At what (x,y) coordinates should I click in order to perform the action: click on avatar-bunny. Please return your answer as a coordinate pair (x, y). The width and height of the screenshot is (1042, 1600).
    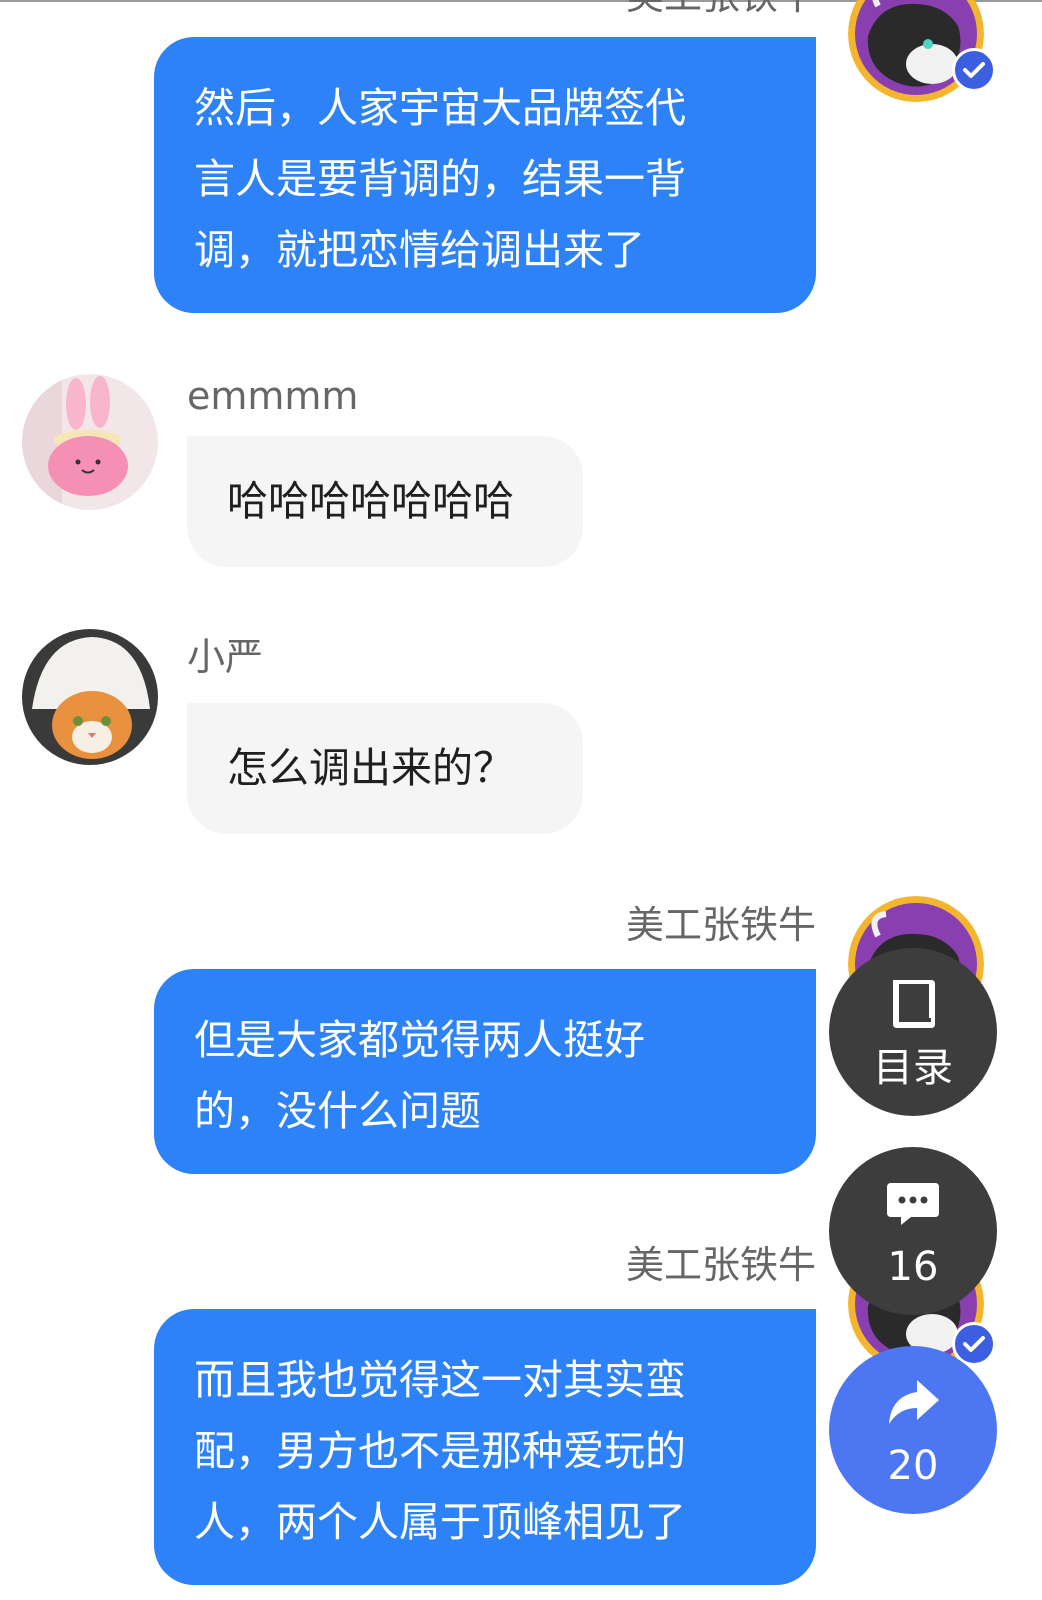
    Looking at the image, I should click on (90, 442).